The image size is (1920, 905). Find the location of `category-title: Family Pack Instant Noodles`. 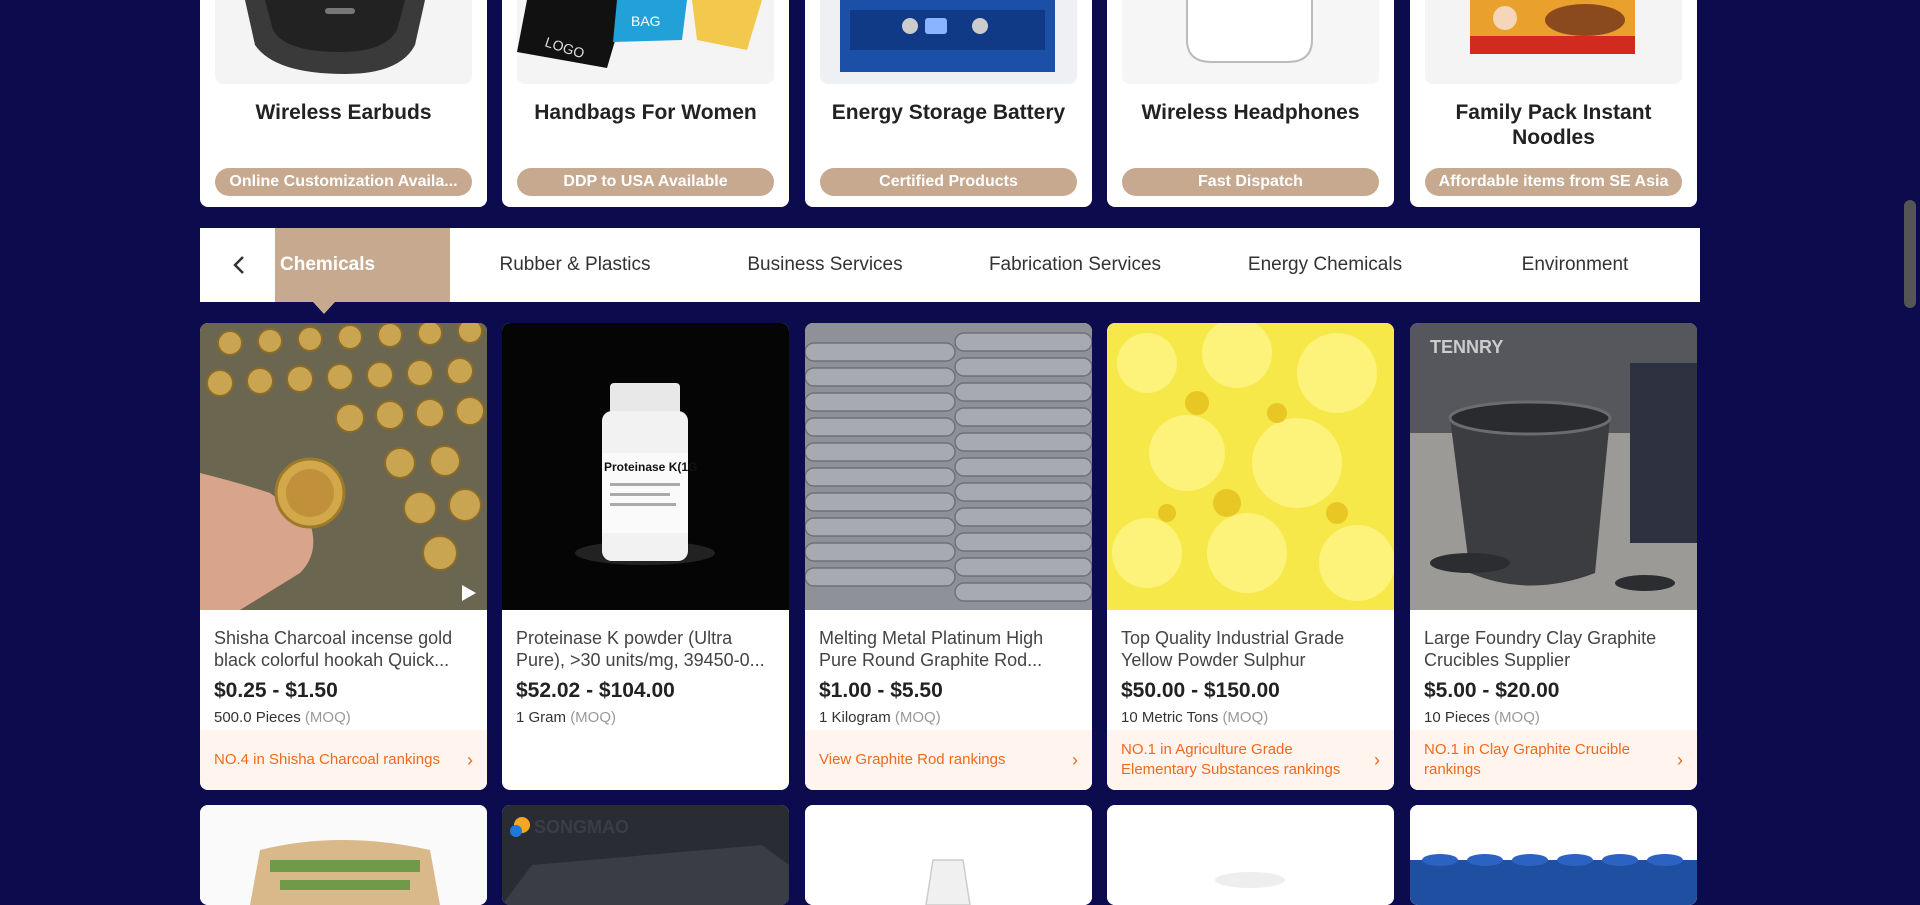

category-title: Family Pack Instant Noodles is located at coordinates (1553, 125).